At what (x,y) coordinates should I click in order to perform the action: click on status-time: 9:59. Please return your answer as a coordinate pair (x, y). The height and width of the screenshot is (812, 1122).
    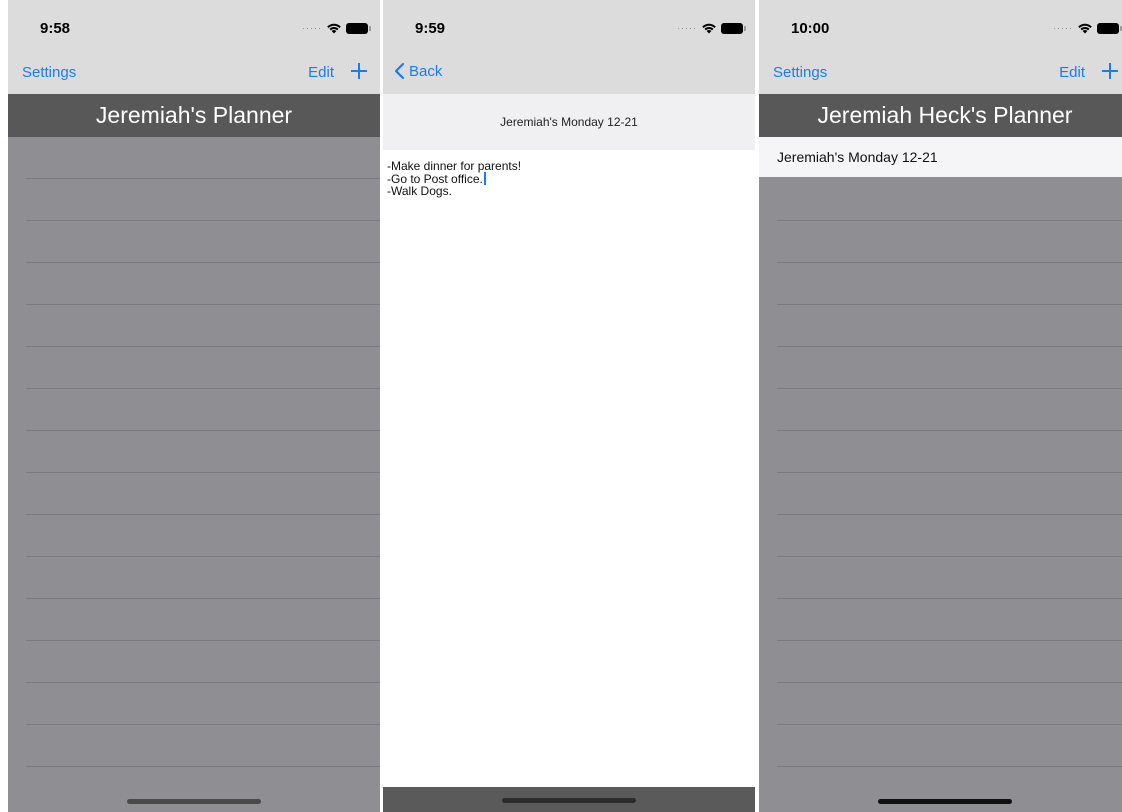
    Looking at the image, I should click on (430, 28).